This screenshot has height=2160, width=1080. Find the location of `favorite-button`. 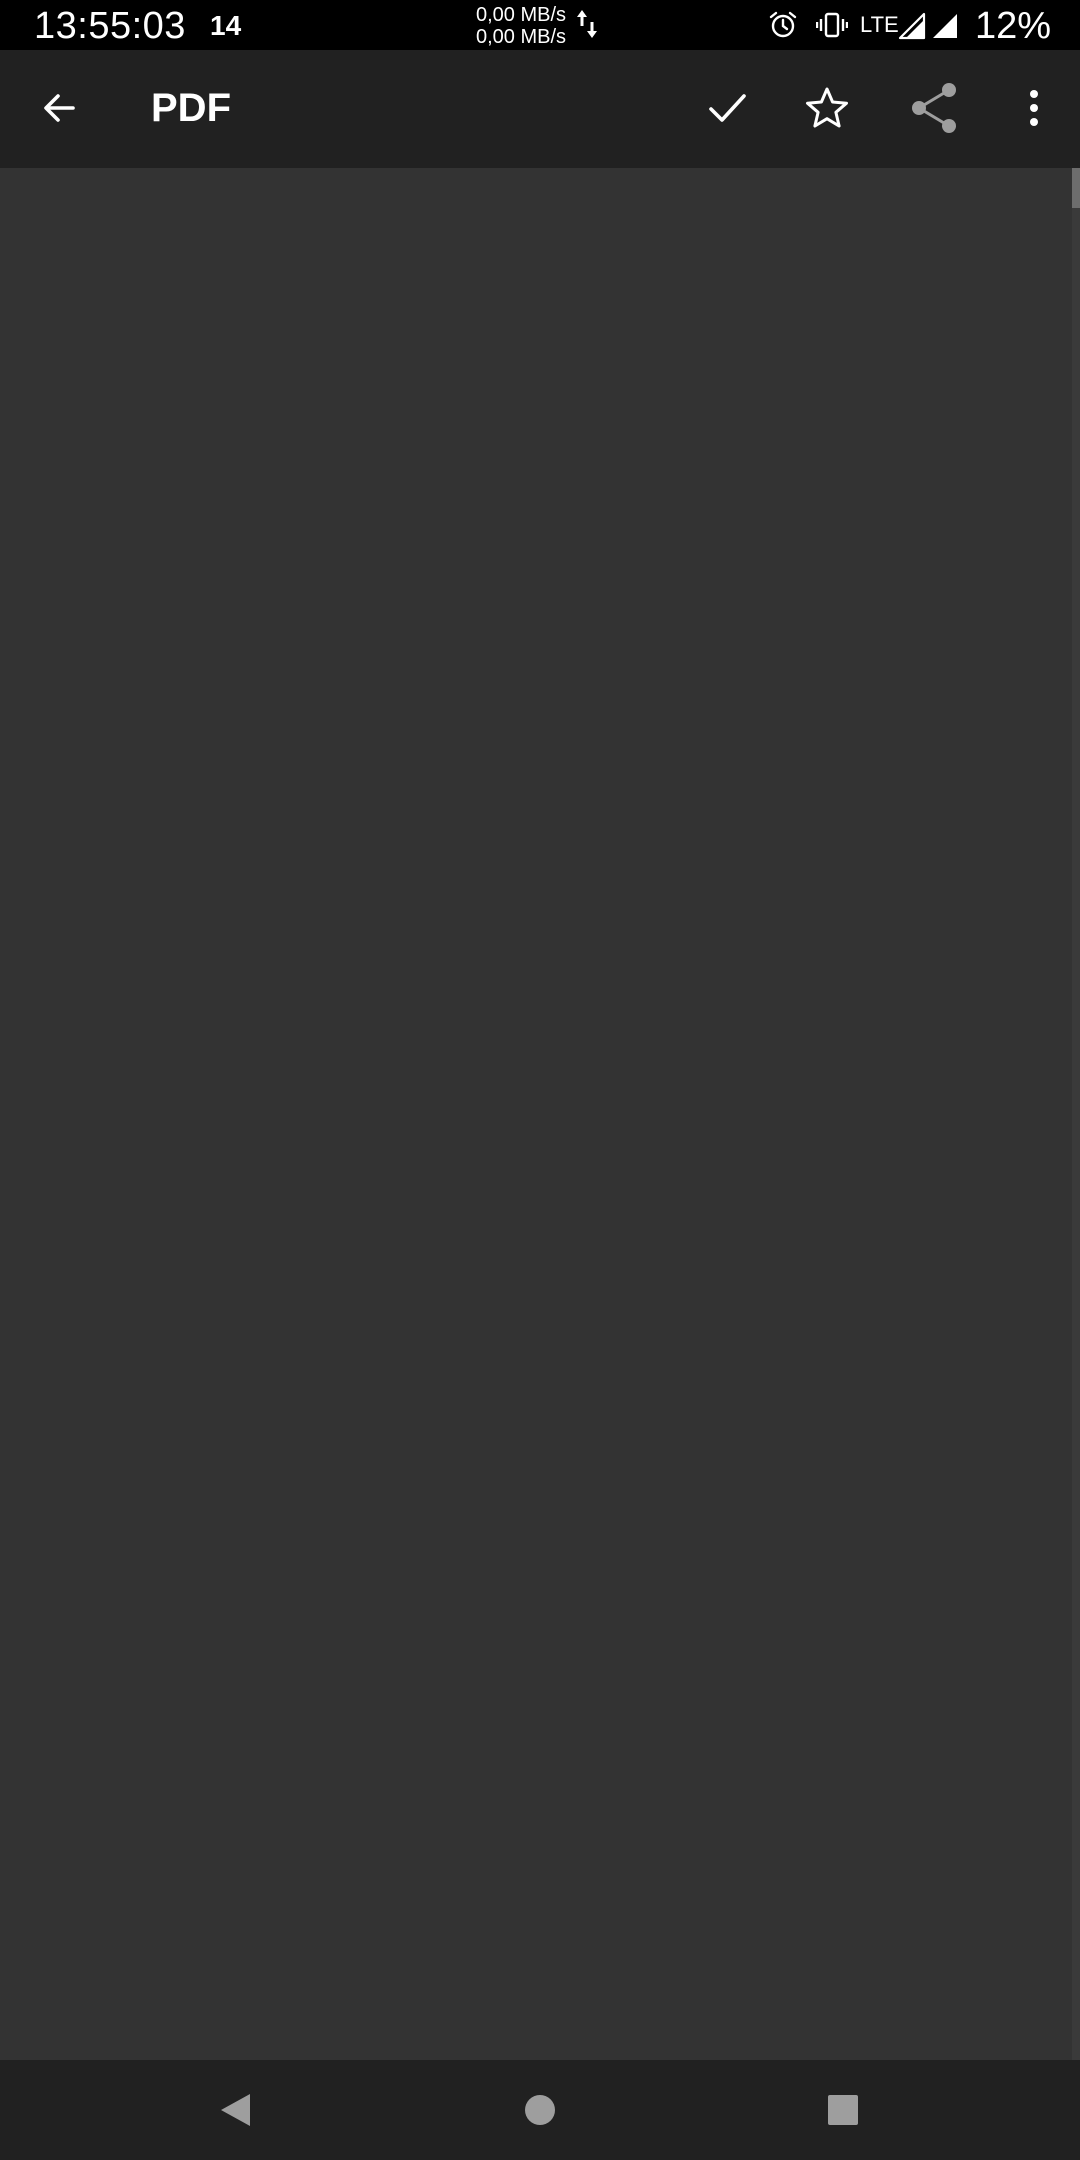

favorite-button is located at coordinates (827, 108).